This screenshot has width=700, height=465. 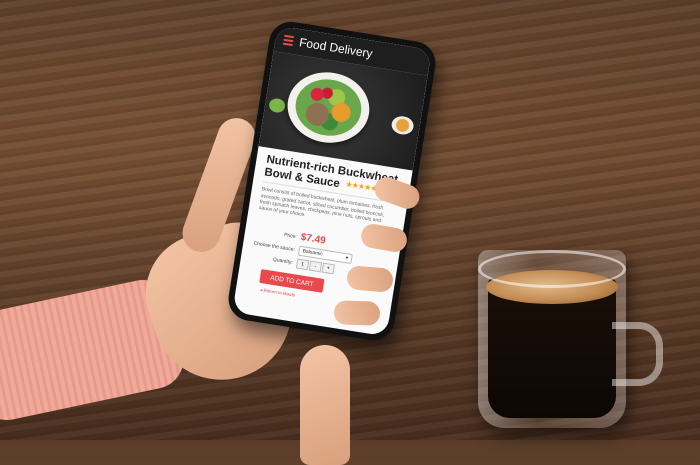 What do you see at coordinates (361, 187) in the screenshot?
I see `rating-stars: ★★★★★` at bounding box center [361, 187].